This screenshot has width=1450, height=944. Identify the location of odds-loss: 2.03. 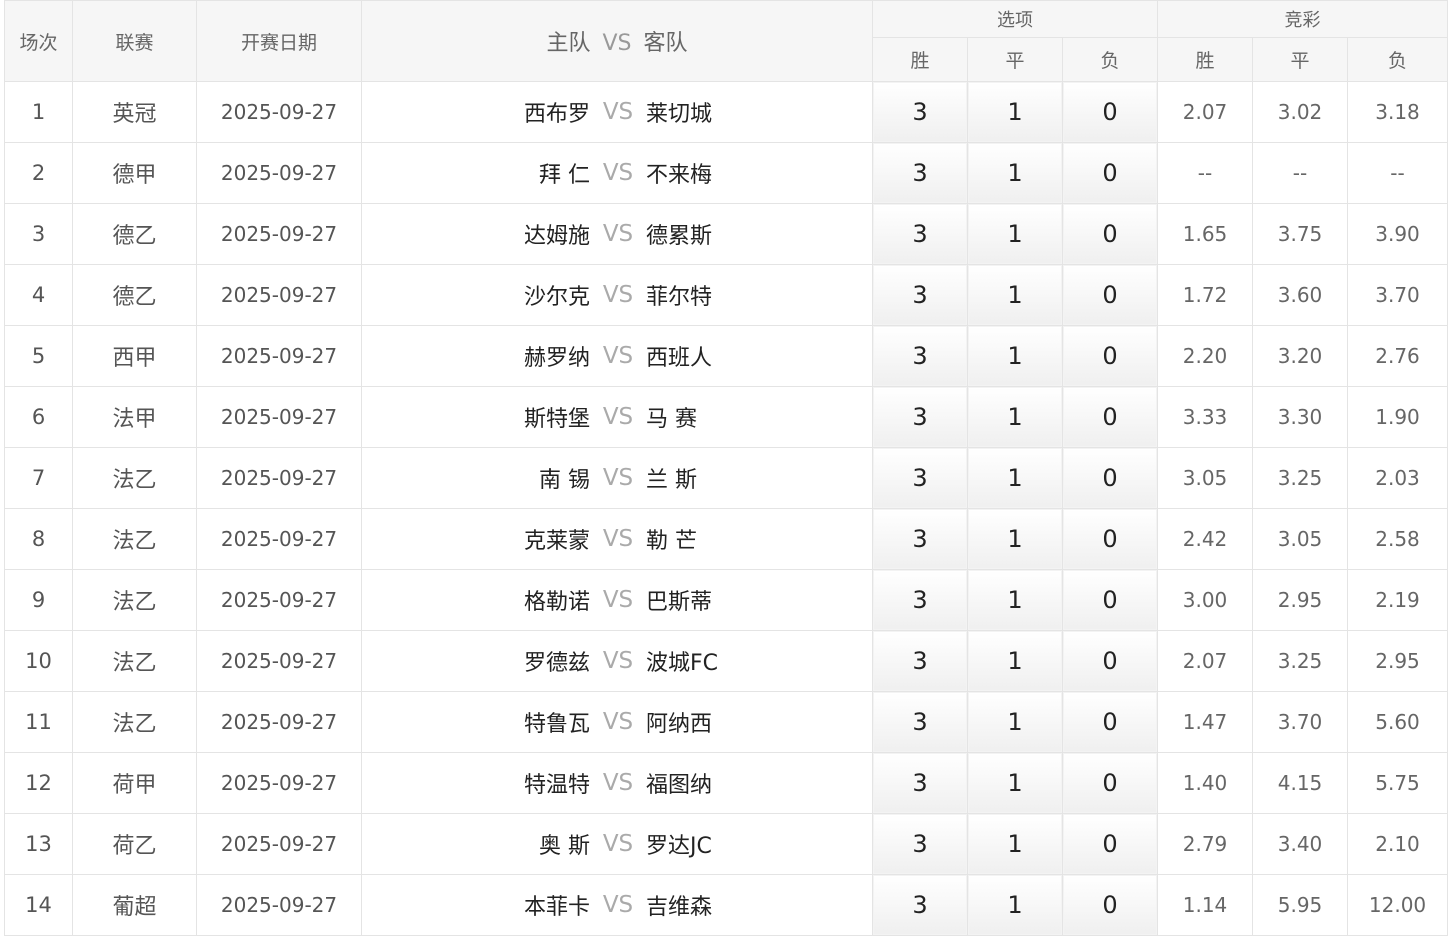
(1398, 478).